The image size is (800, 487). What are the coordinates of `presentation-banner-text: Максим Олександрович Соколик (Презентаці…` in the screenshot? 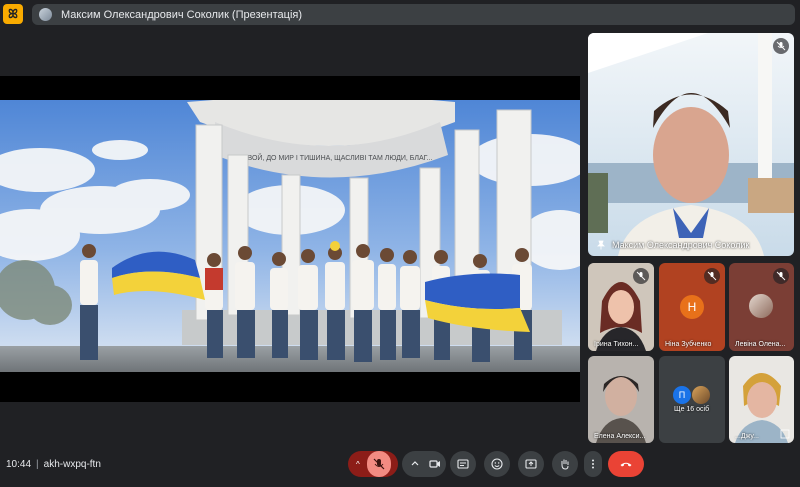 It's located at (182, 14).